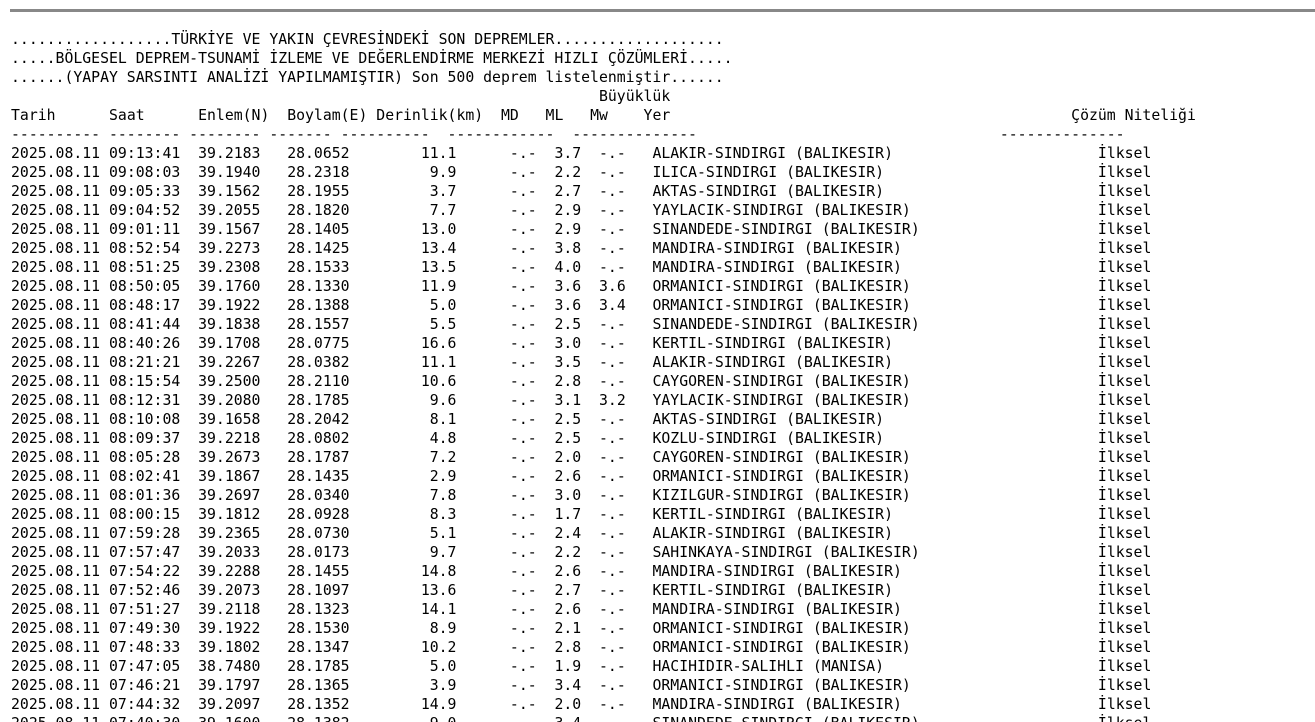 This screenshot has width=1315, height=722. I want to click on quake-lon: 28.1820, so click(332, 210).